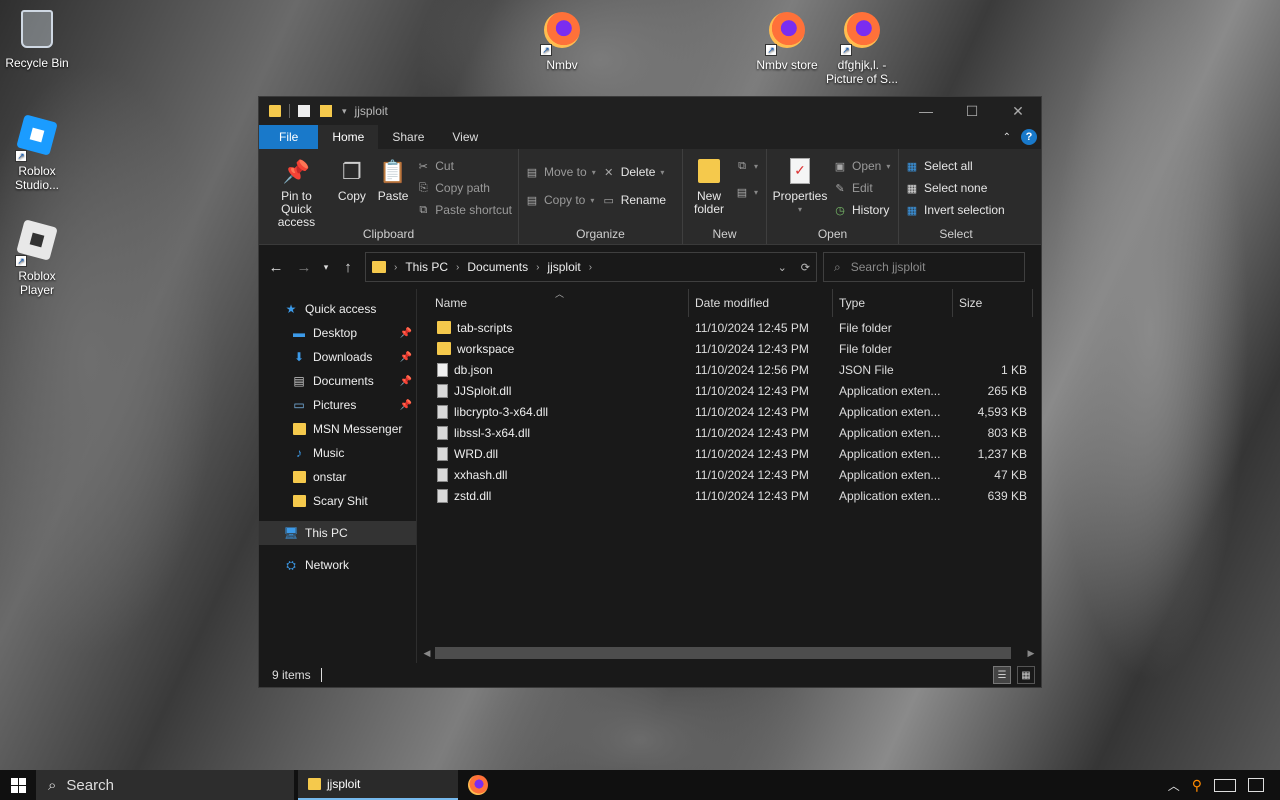 The width and height of the screenshot is (1280, 800). What do you see at coordinates (464, 166) in the screenshot?
I see `cut-button: ✂ Cut` at bounding box center [464, 166].